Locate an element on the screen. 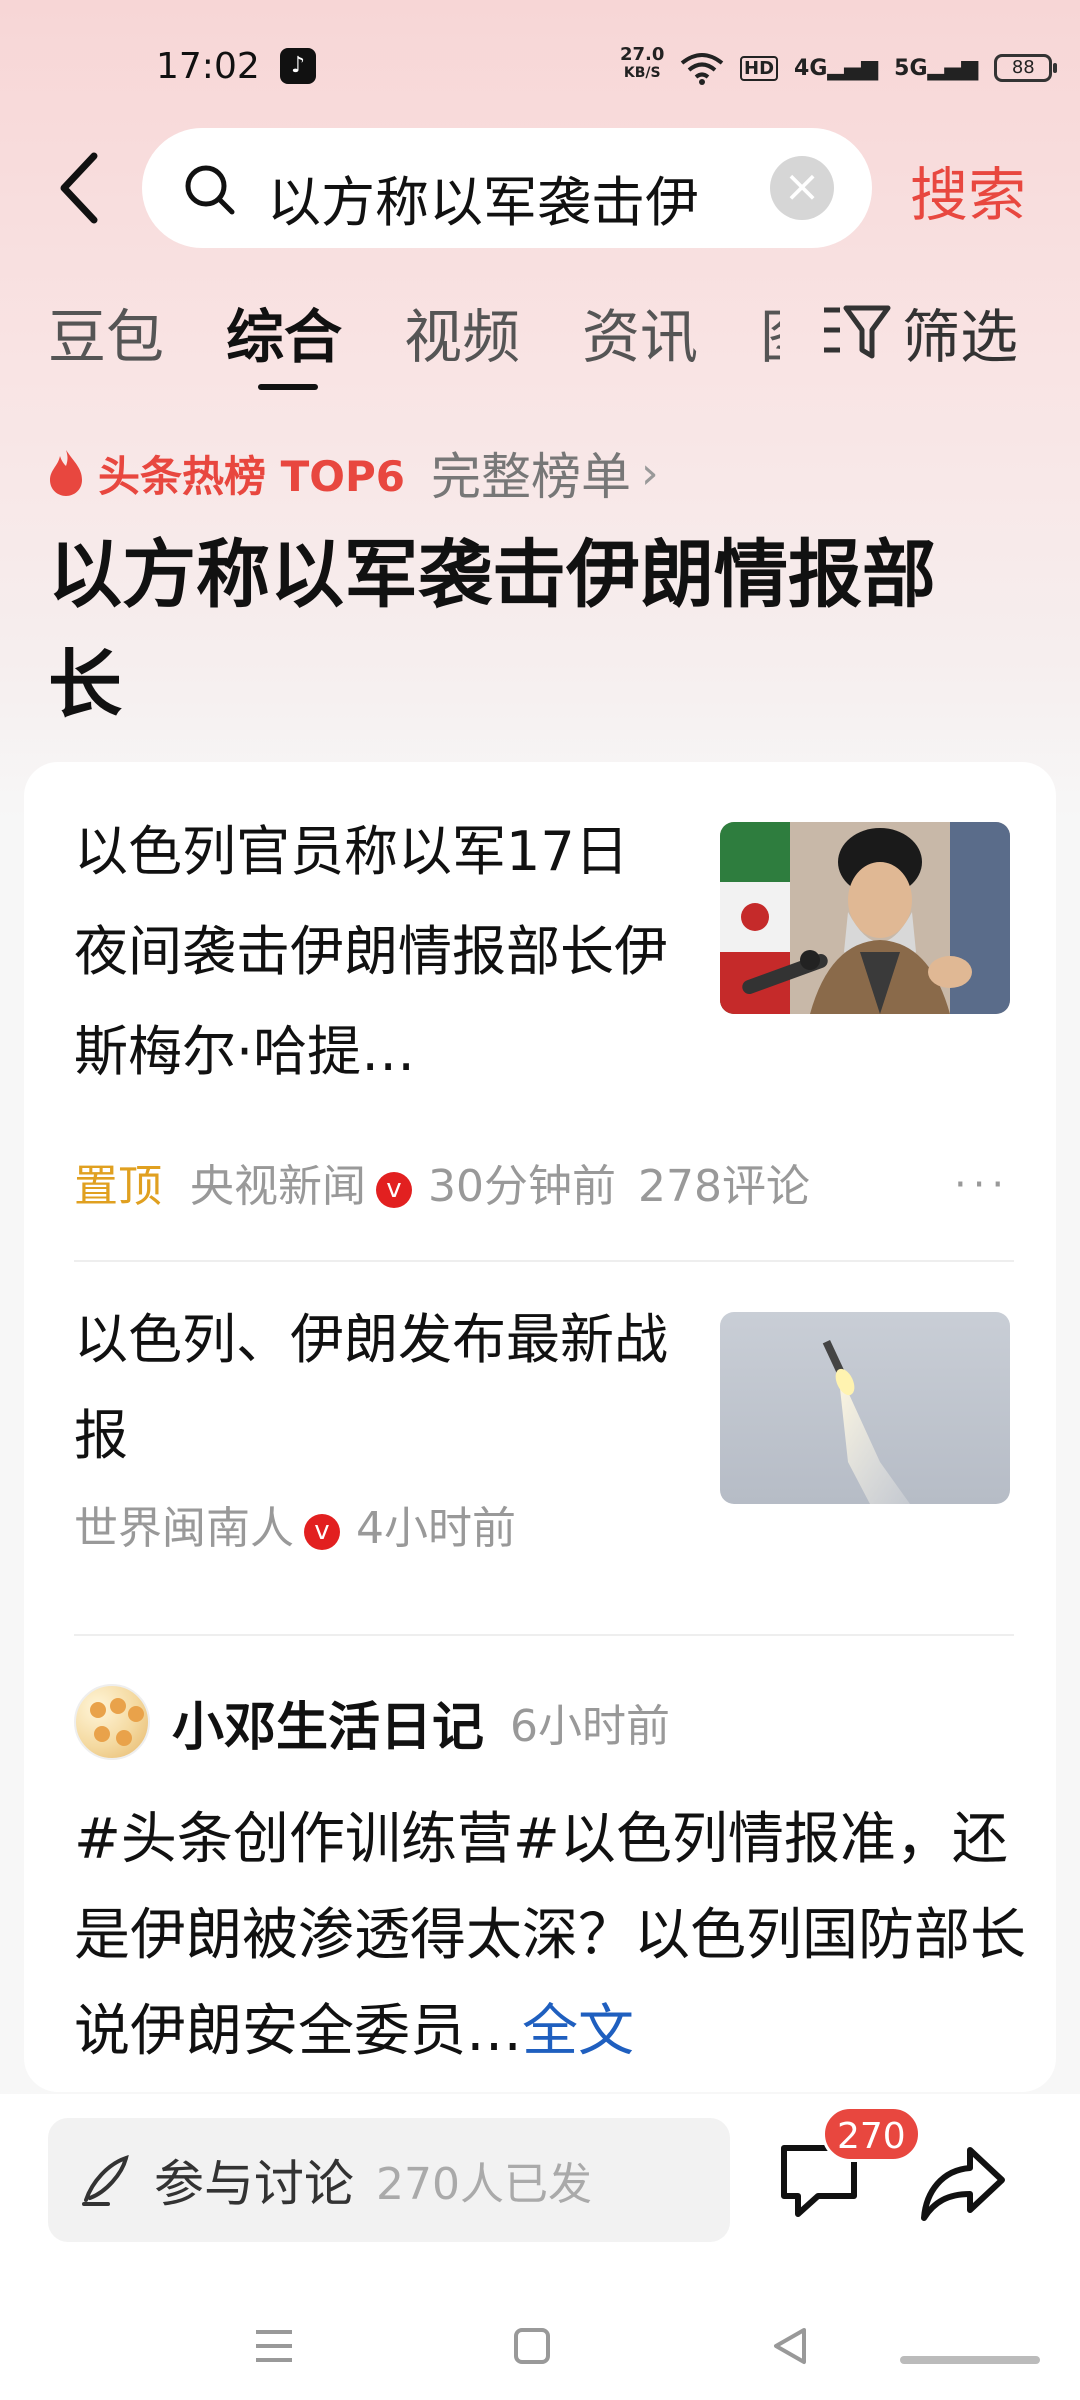 Image resolution: width=1080 pixels, height=2400 pixels. more-options-button: ··· is located at coordinates (982, 1185).